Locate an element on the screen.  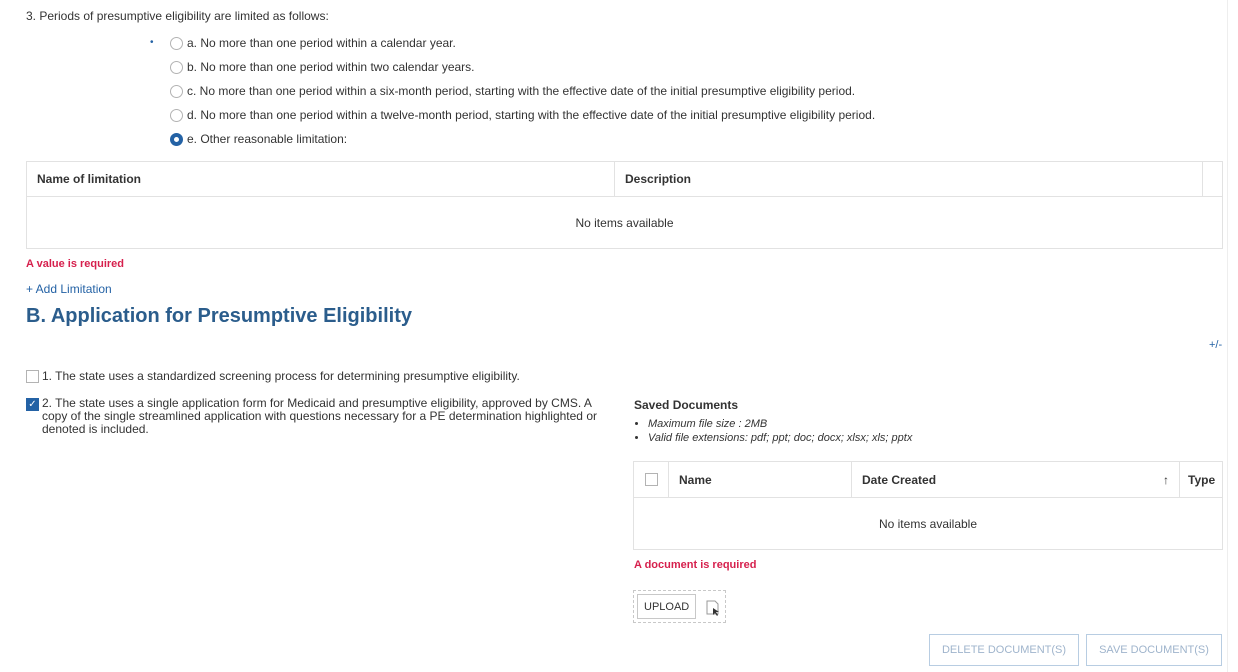
column-header-description: Description is located at coordinates (909, 179).